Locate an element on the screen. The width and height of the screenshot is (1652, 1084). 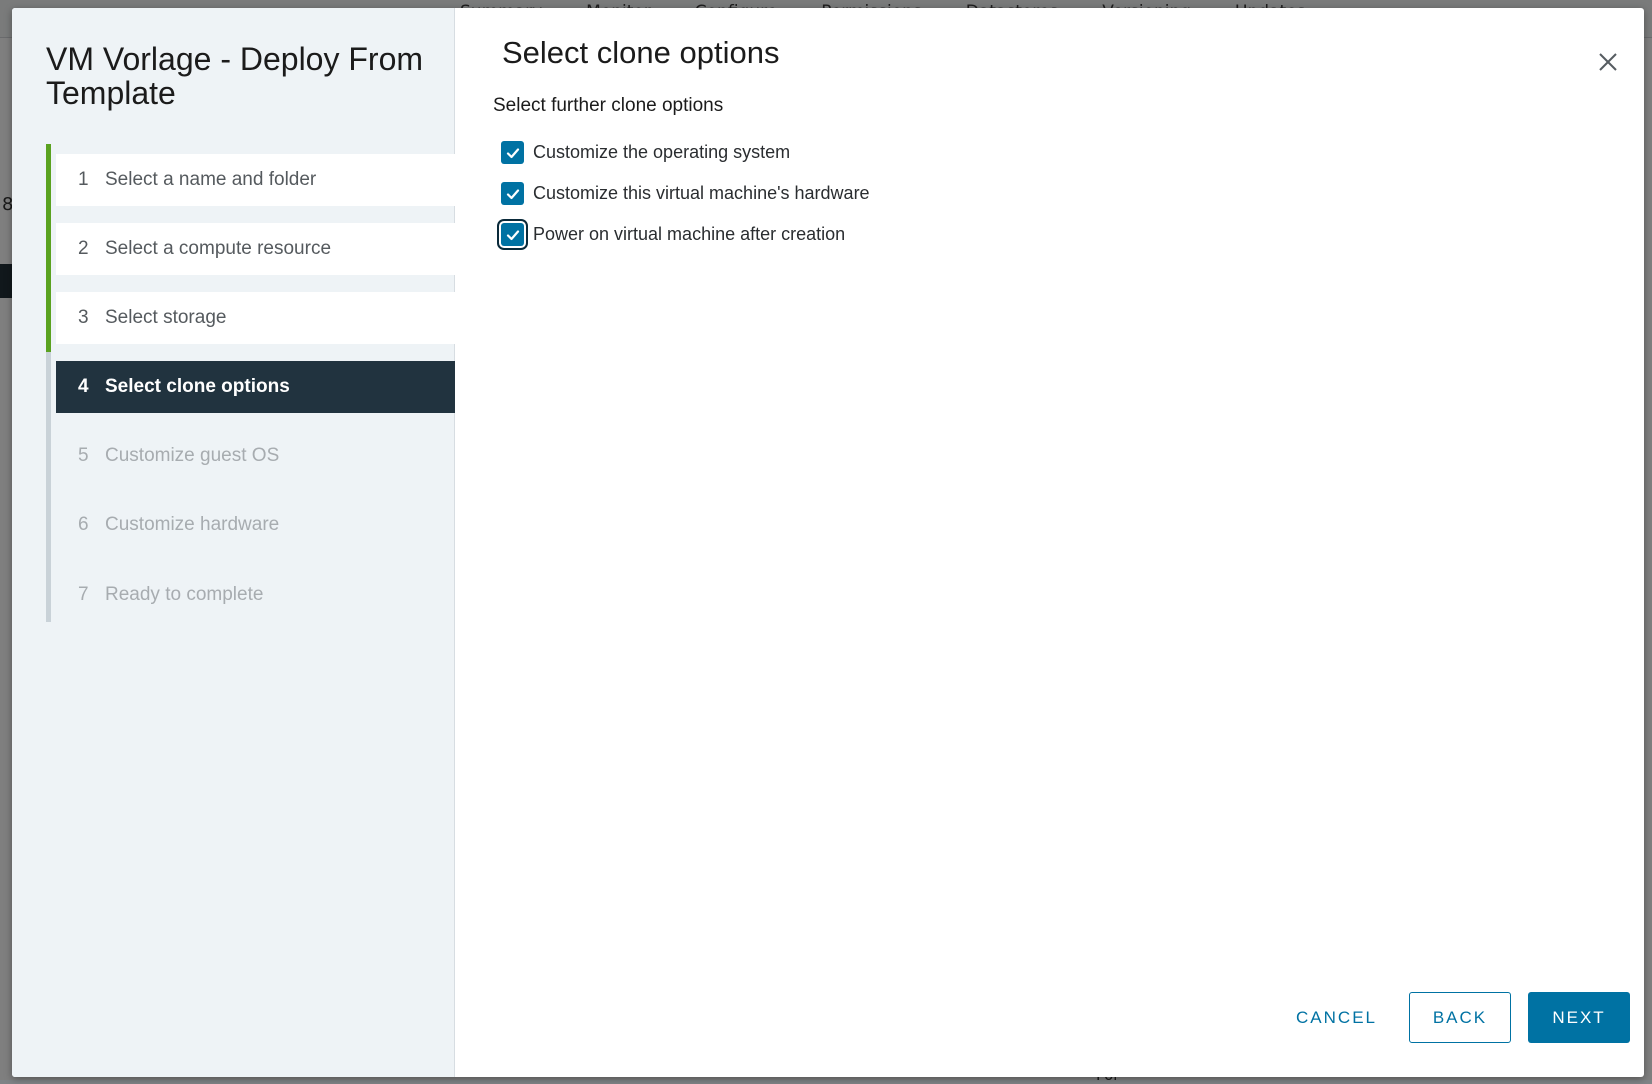
step-select-storage: 3 Select storage is located at coordinates (255, 318).